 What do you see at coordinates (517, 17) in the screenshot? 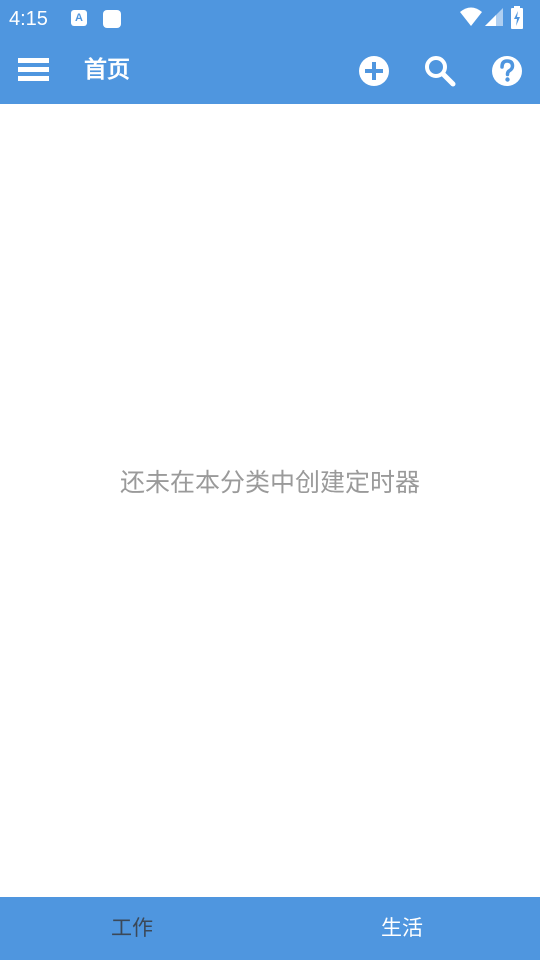
I see `battery-charging-icon` at bounding box center [517, 17].